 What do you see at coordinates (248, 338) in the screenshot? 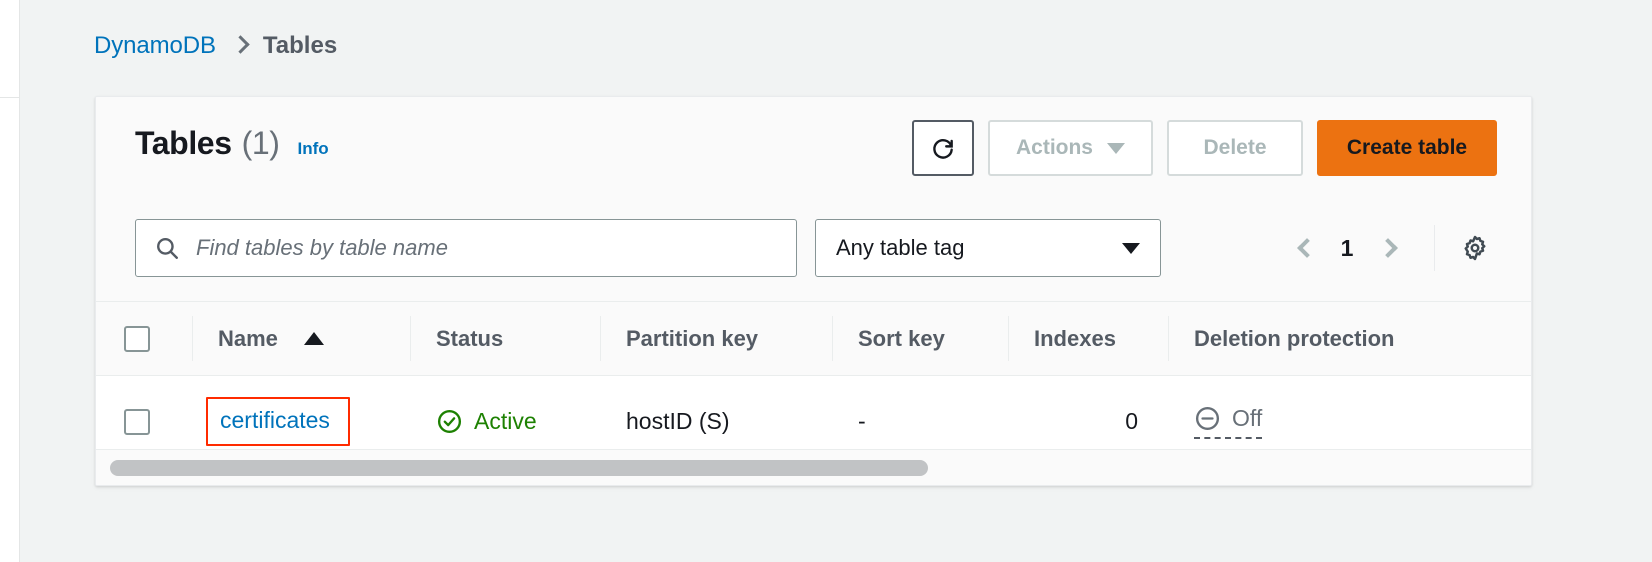
I see `column-header-name-label: Name` at bounding box center [248, 338].